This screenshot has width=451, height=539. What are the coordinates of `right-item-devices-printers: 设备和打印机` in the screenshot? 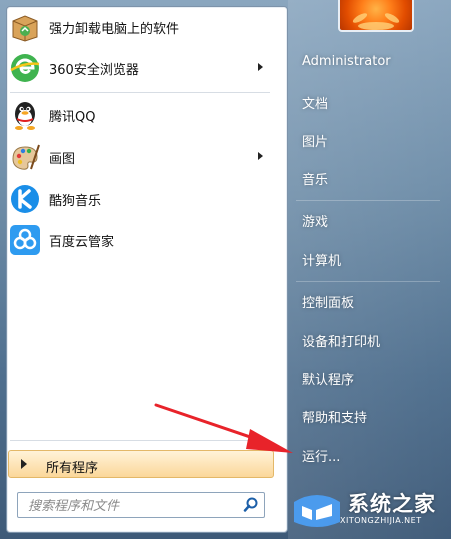 It's located at (341, 340).